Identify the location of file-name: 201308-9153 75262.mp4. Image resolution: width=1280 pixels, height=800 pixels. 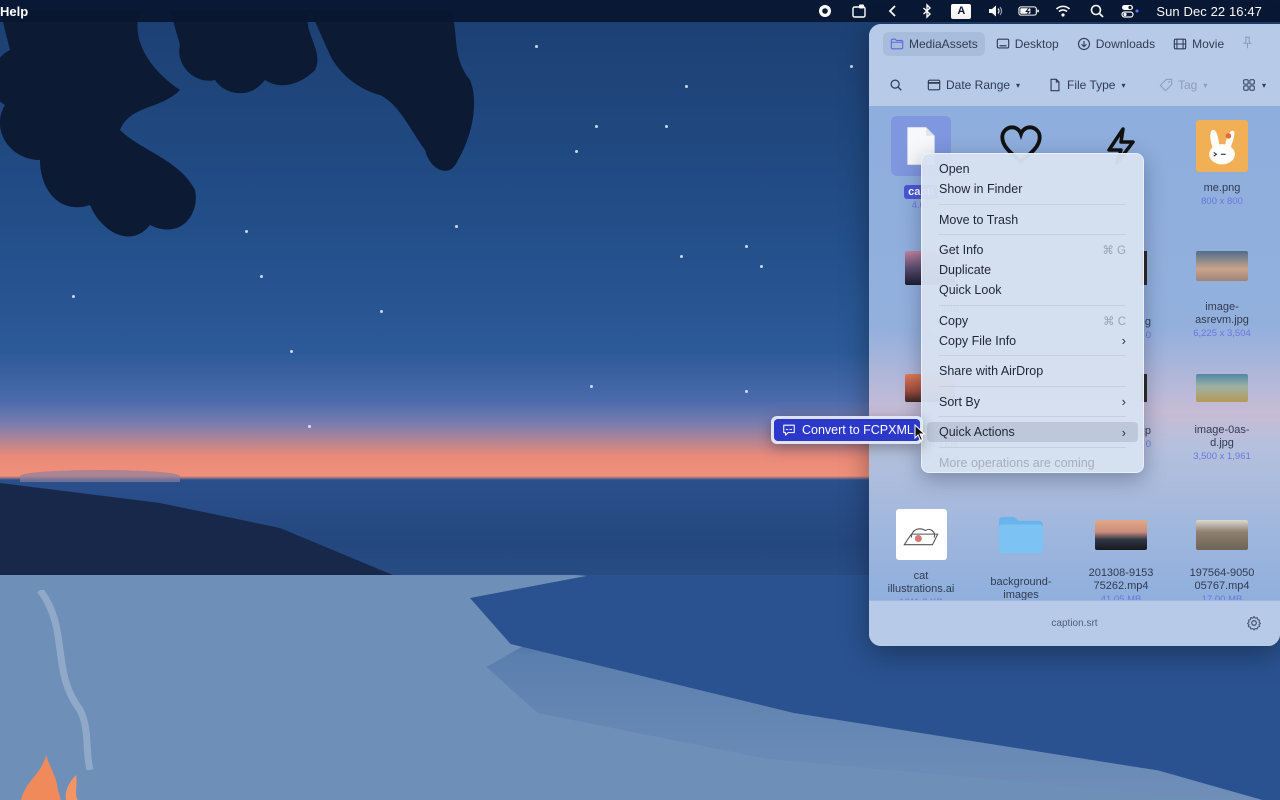
(1121, 579).